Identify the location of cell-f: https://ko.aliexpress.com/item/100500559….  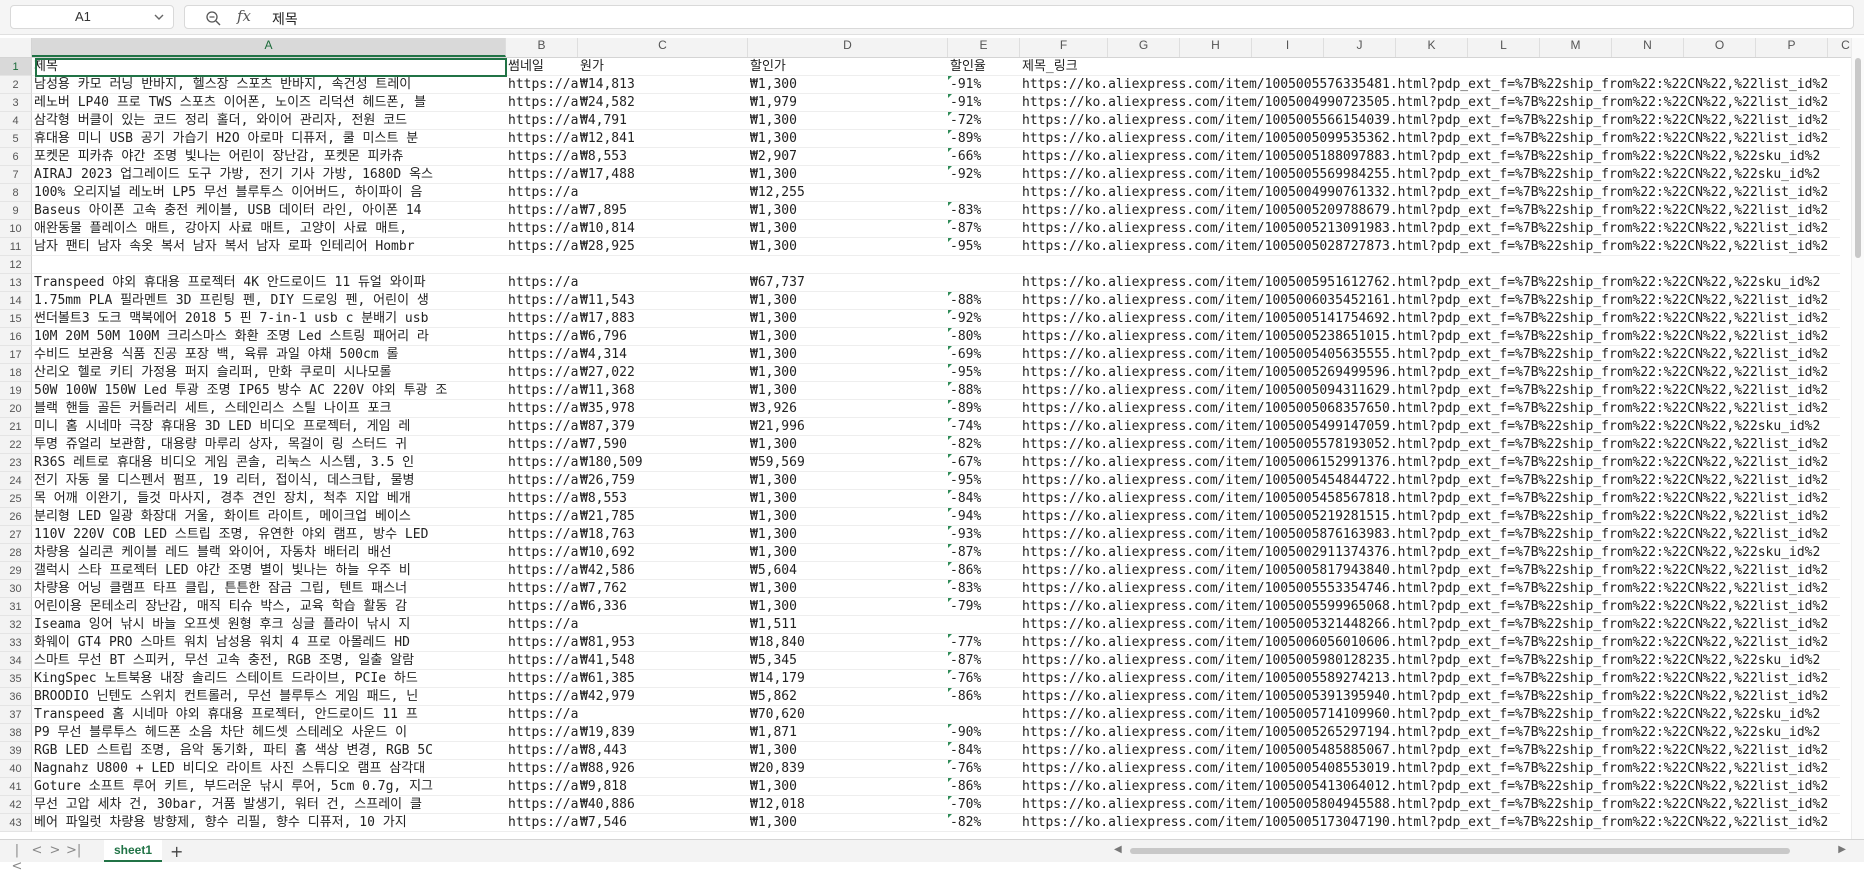
(1430, 607).